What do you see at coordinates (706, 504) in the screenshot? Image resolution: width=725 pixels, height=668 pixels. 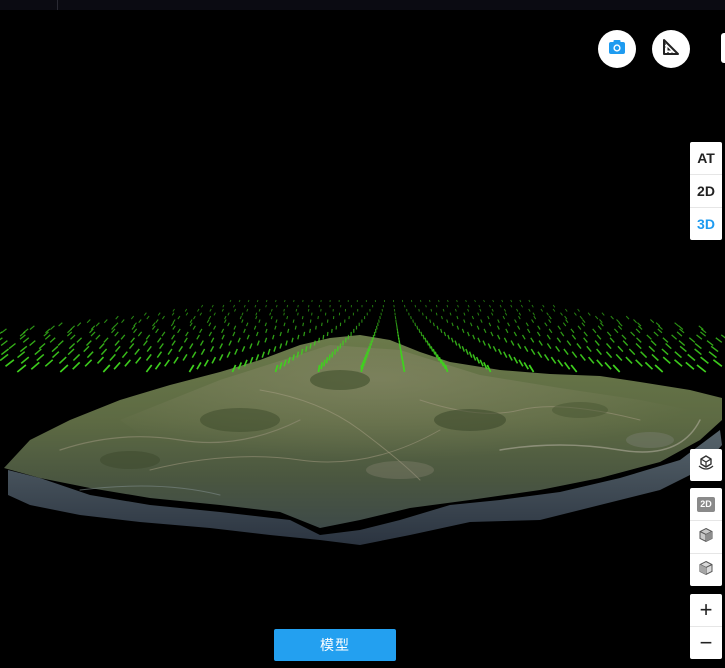 I see `layer-2d-button: 2D` at bounding box center [706, 504].